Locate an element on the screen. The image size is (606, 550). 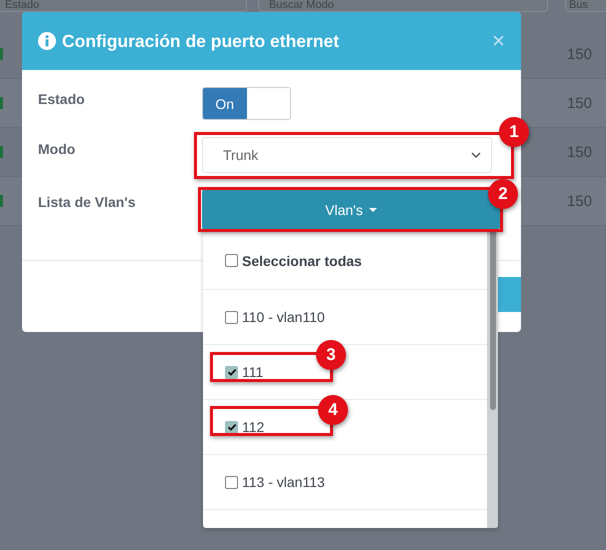
caret-icon is located at coordinates (372, 210).